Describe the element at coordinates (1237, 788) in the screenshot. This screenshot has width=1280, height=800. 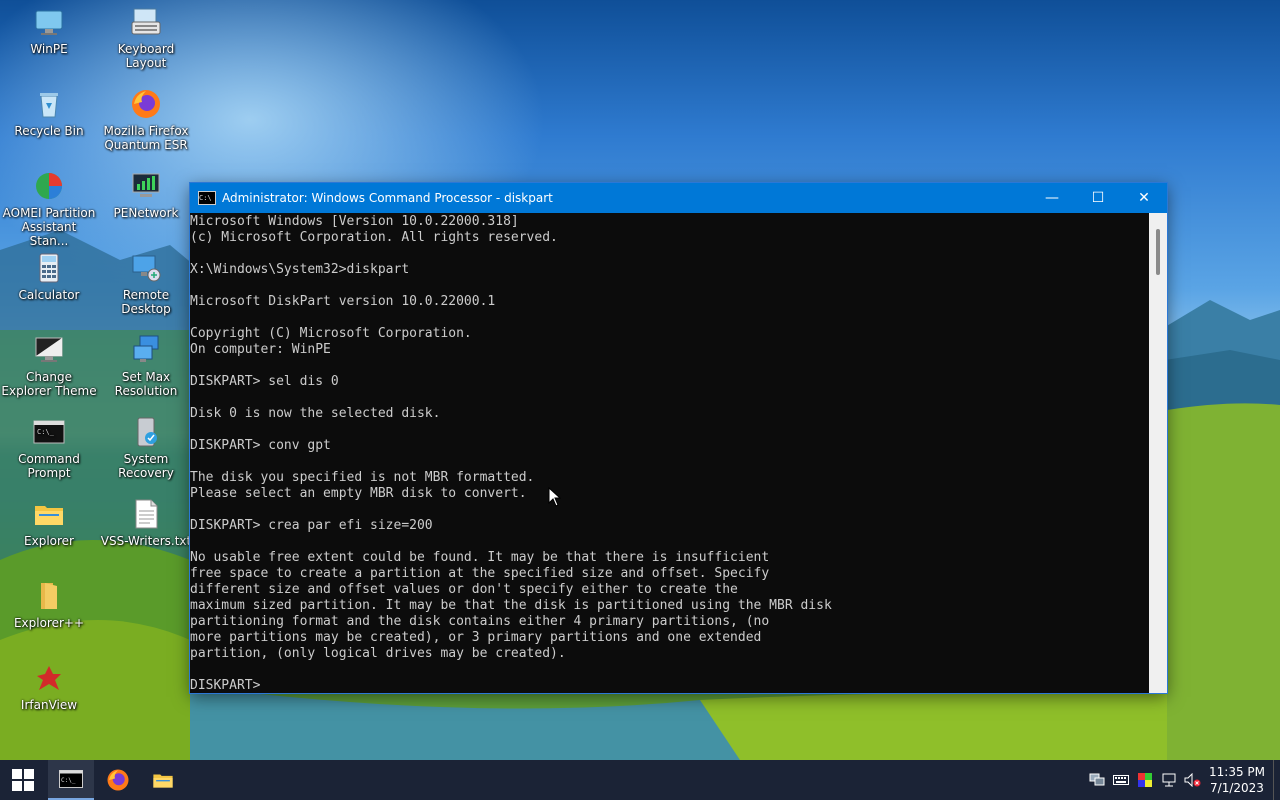
I see `clock-date: 7/1/2023` at that location.